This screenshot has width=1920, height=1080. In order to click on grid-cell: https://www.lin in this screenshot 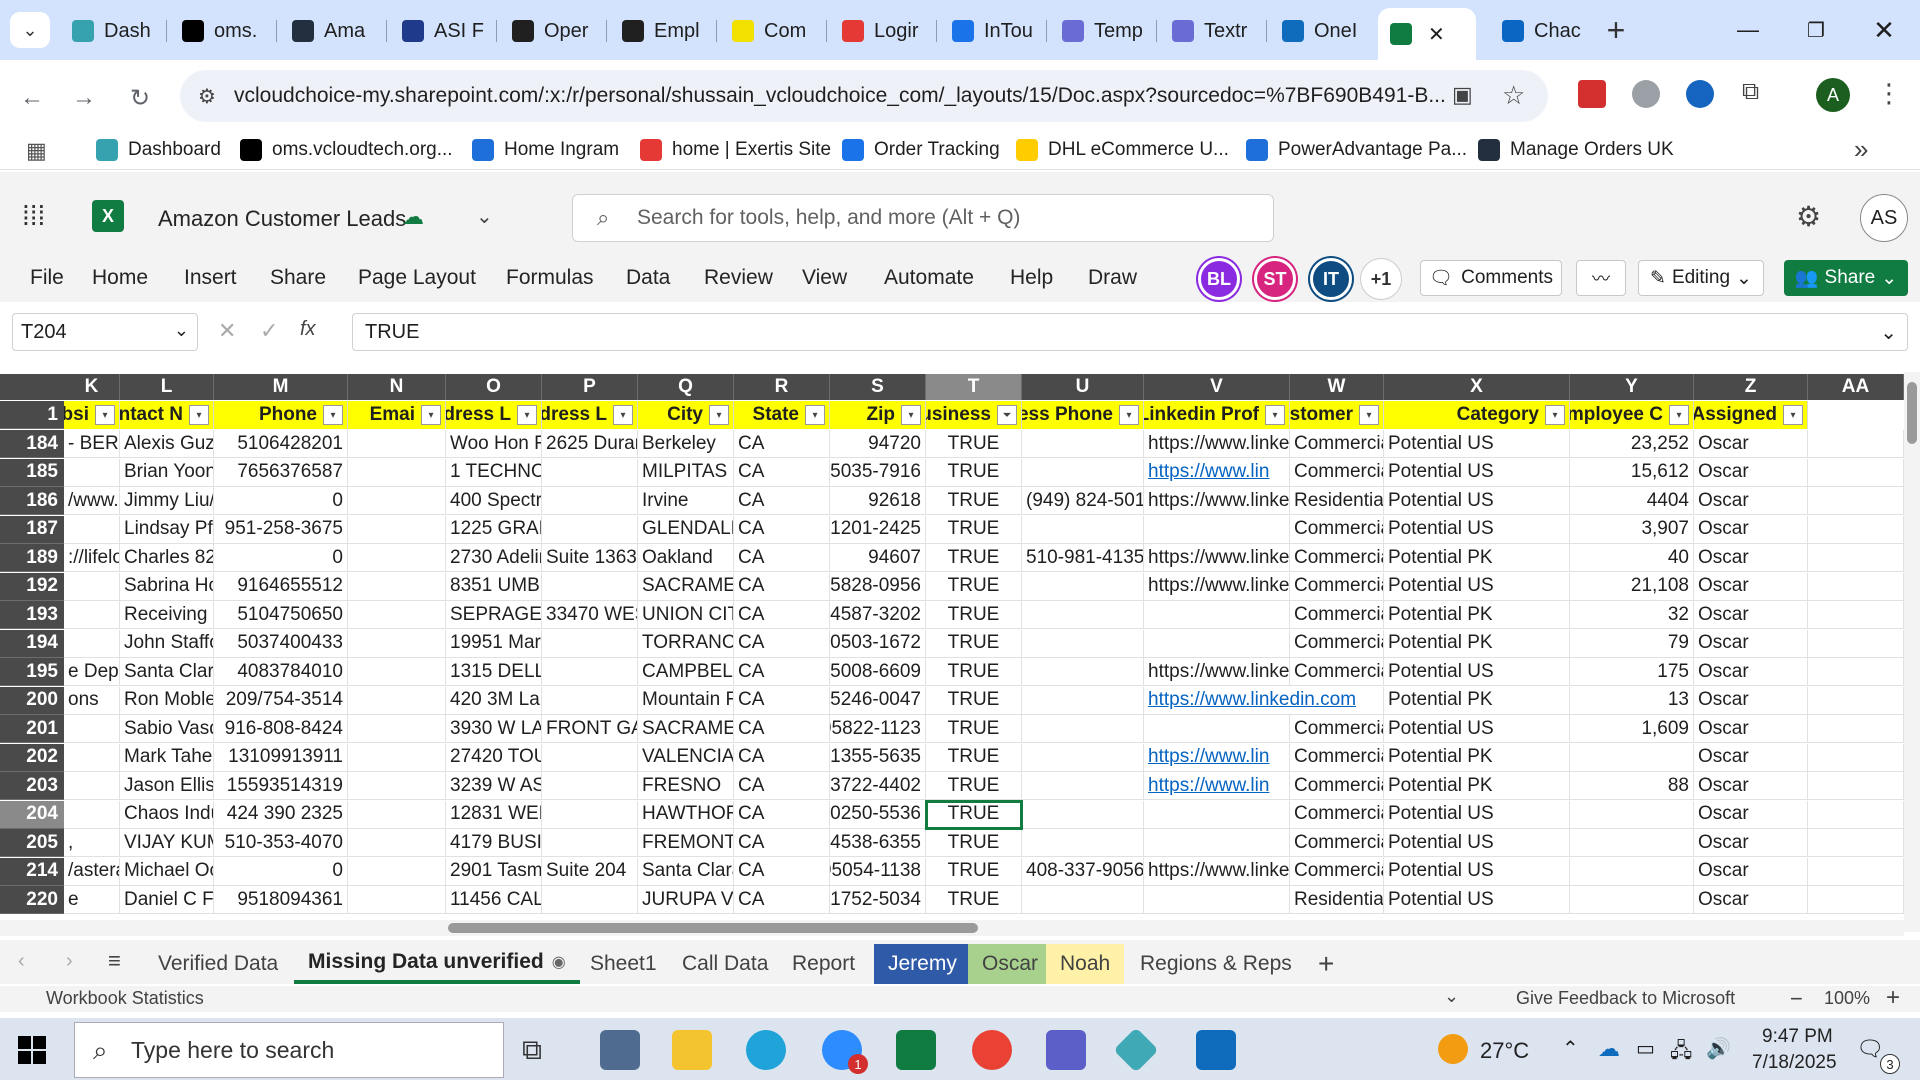, I will do `click(1217, 786)`.